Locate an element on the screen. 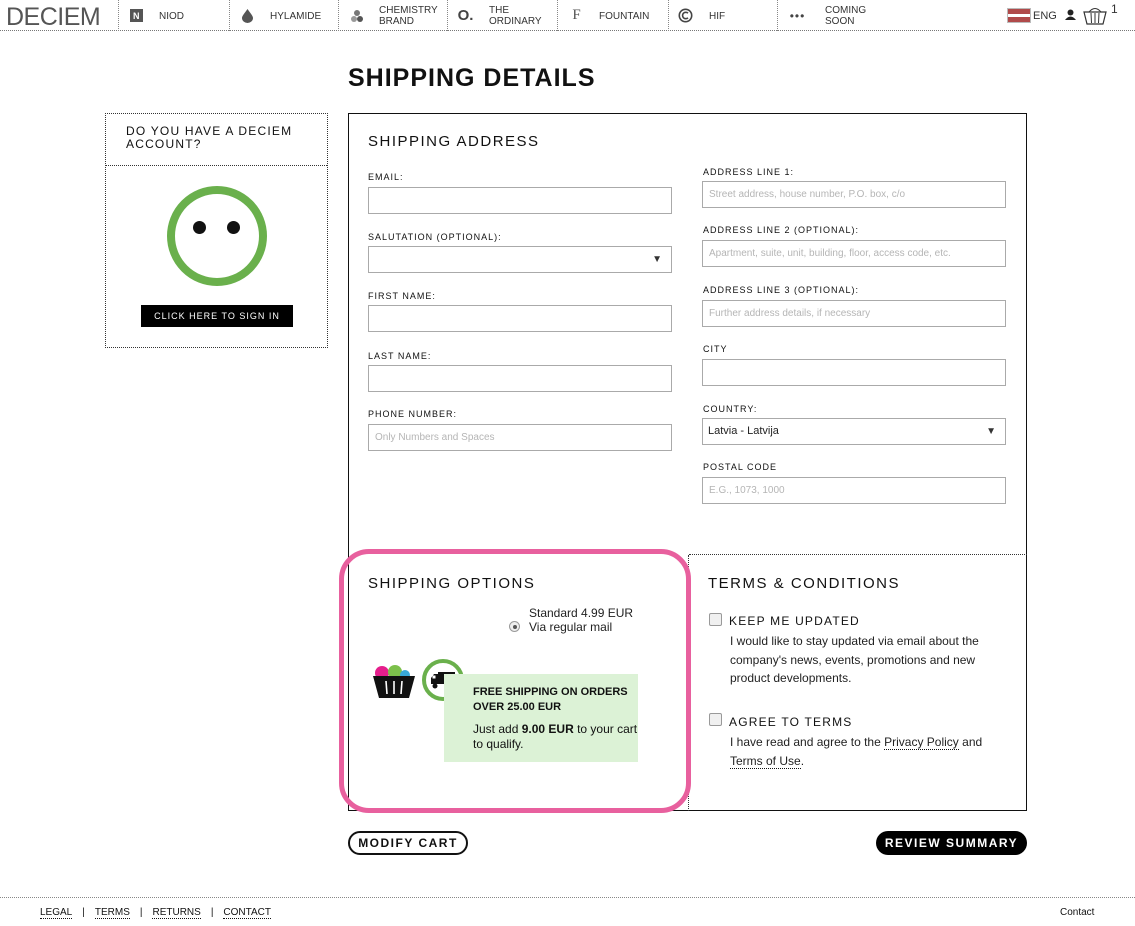 This screenshot has height=926, width=1135. nav-item-coming-soon: ••• COMING SOON is located at coordinates (832, 15).